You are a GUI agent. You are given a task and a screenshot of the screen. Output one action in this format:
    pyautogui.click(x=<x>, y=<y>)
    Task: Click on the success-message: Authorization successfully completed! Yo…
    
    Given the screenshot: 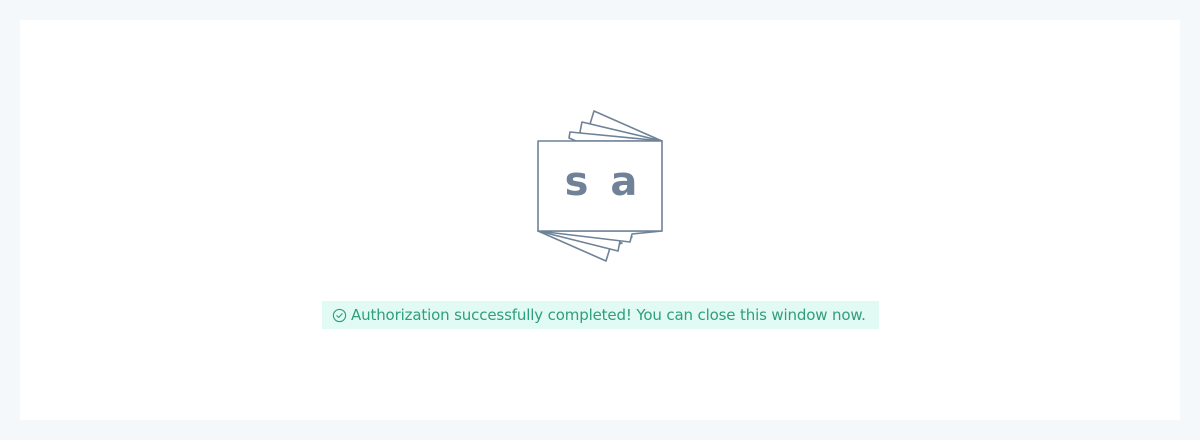 What is the action you would take?
    pyautogui.click(x=608, y=315)
    